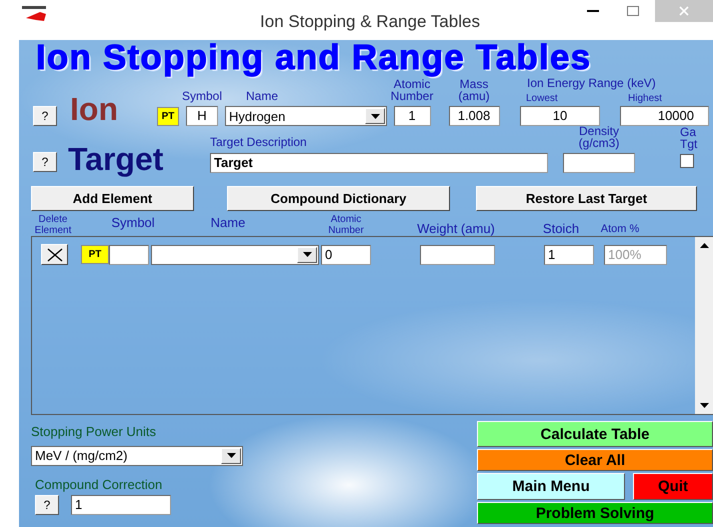 The image size is (713, 527). Describe the element at coordinates (620, 230) in the screenshot. I see `column-header: Atom %` at that location.